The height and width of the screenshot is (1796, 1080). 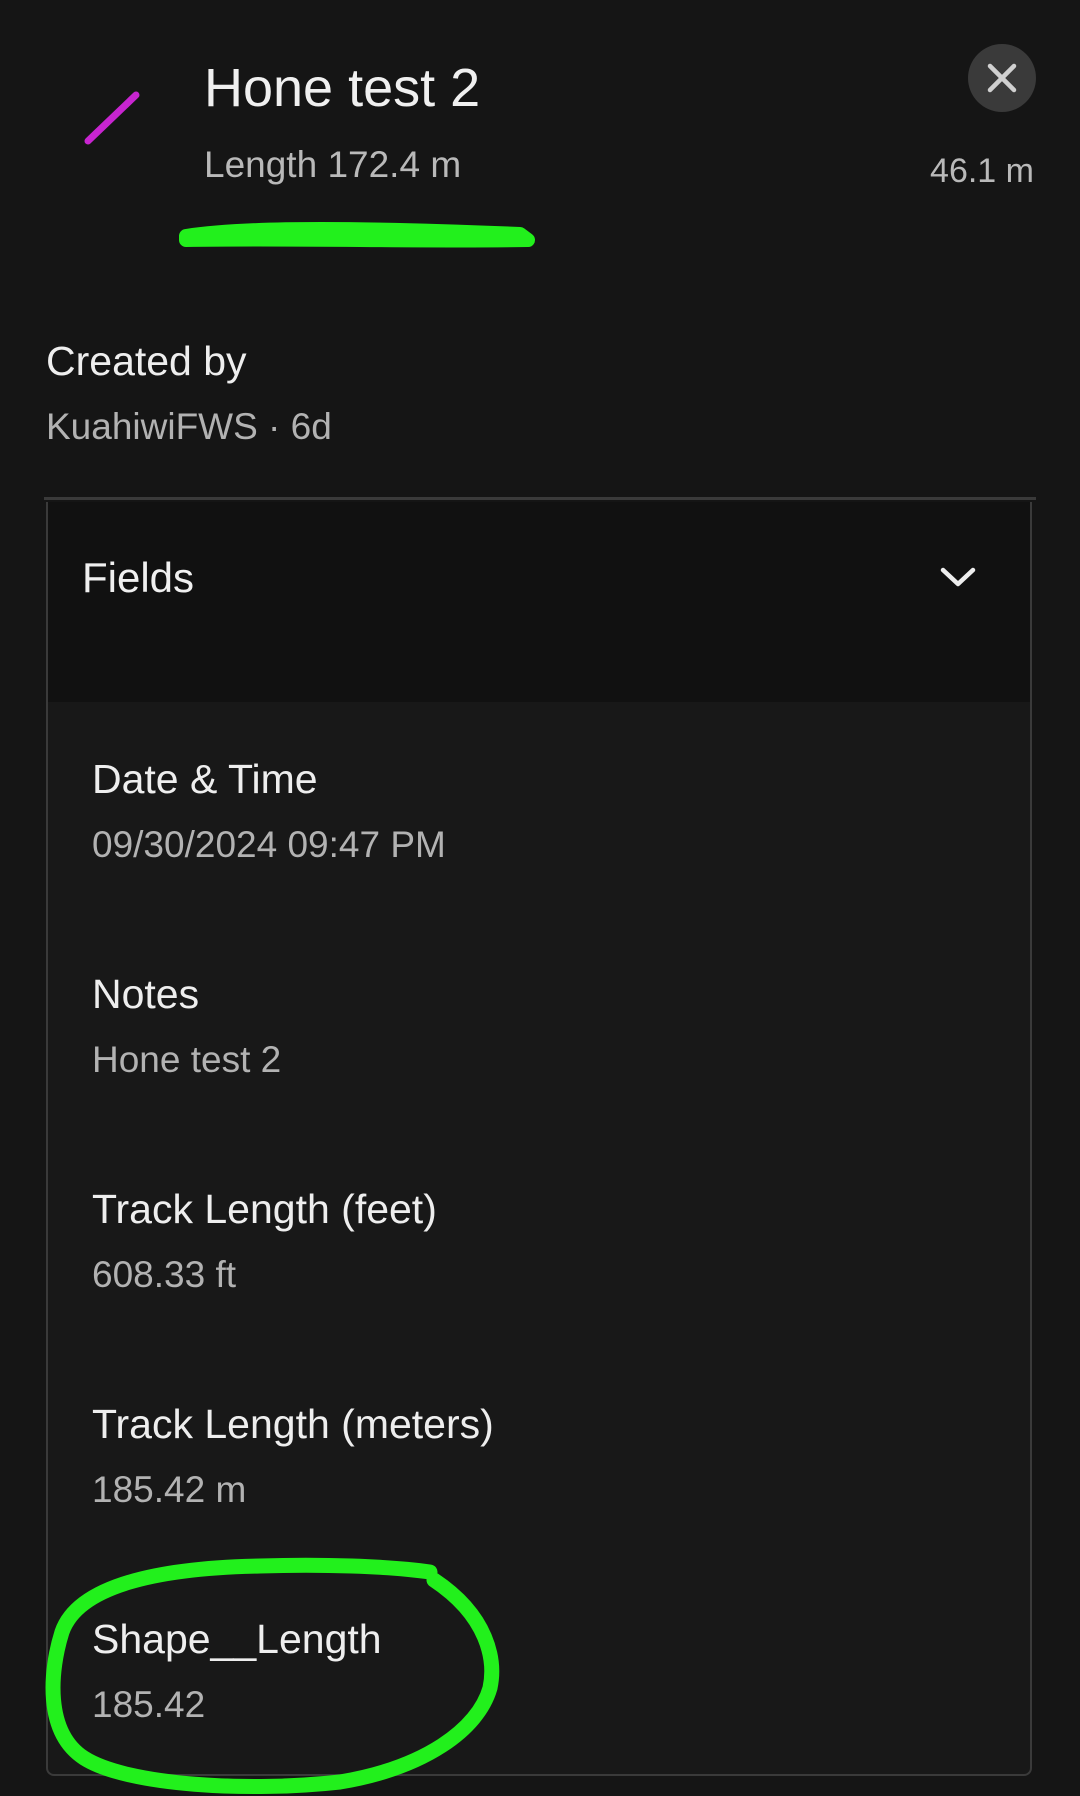 I want to click on field-label: Notes, so click(x=146, y=994).